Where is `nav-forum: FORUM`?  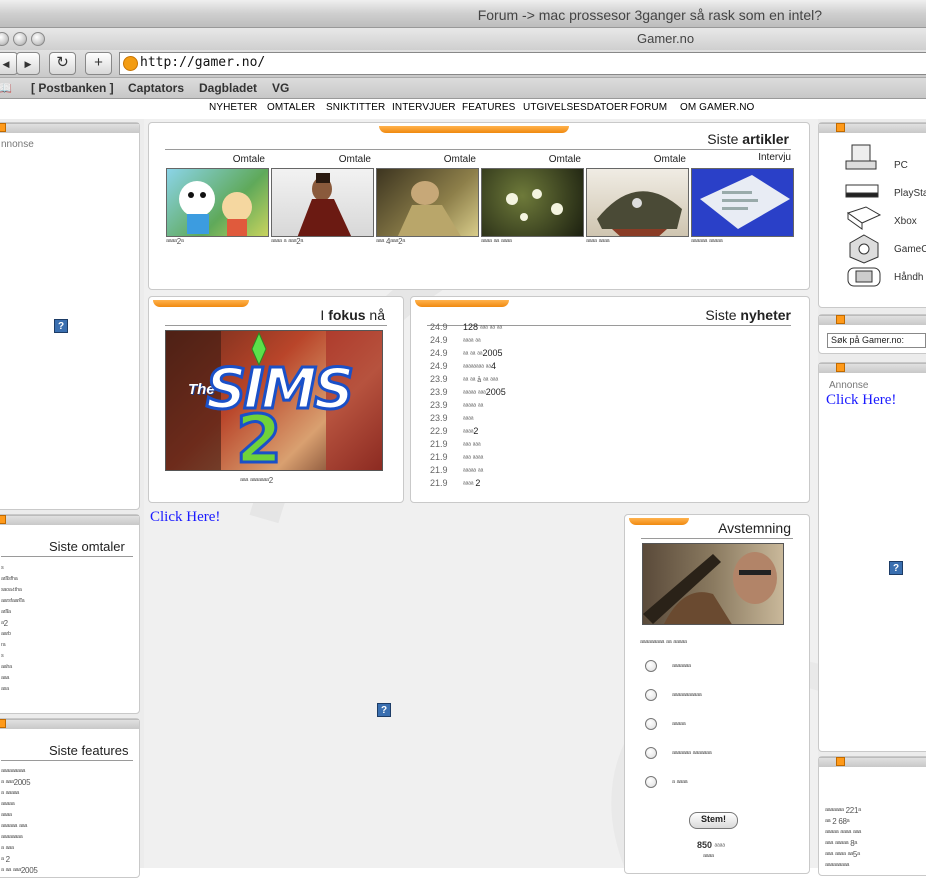
nav-forum: FORUM is located at coordinates (648, 107).